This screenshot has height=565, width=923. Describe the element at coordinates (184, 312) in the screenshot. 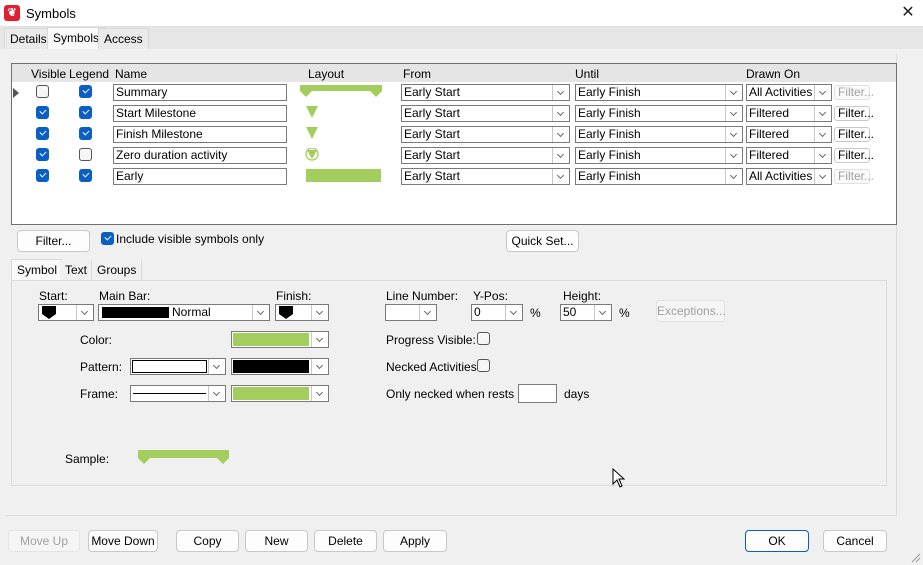

I see `main-bar-select: Normal` at that location.